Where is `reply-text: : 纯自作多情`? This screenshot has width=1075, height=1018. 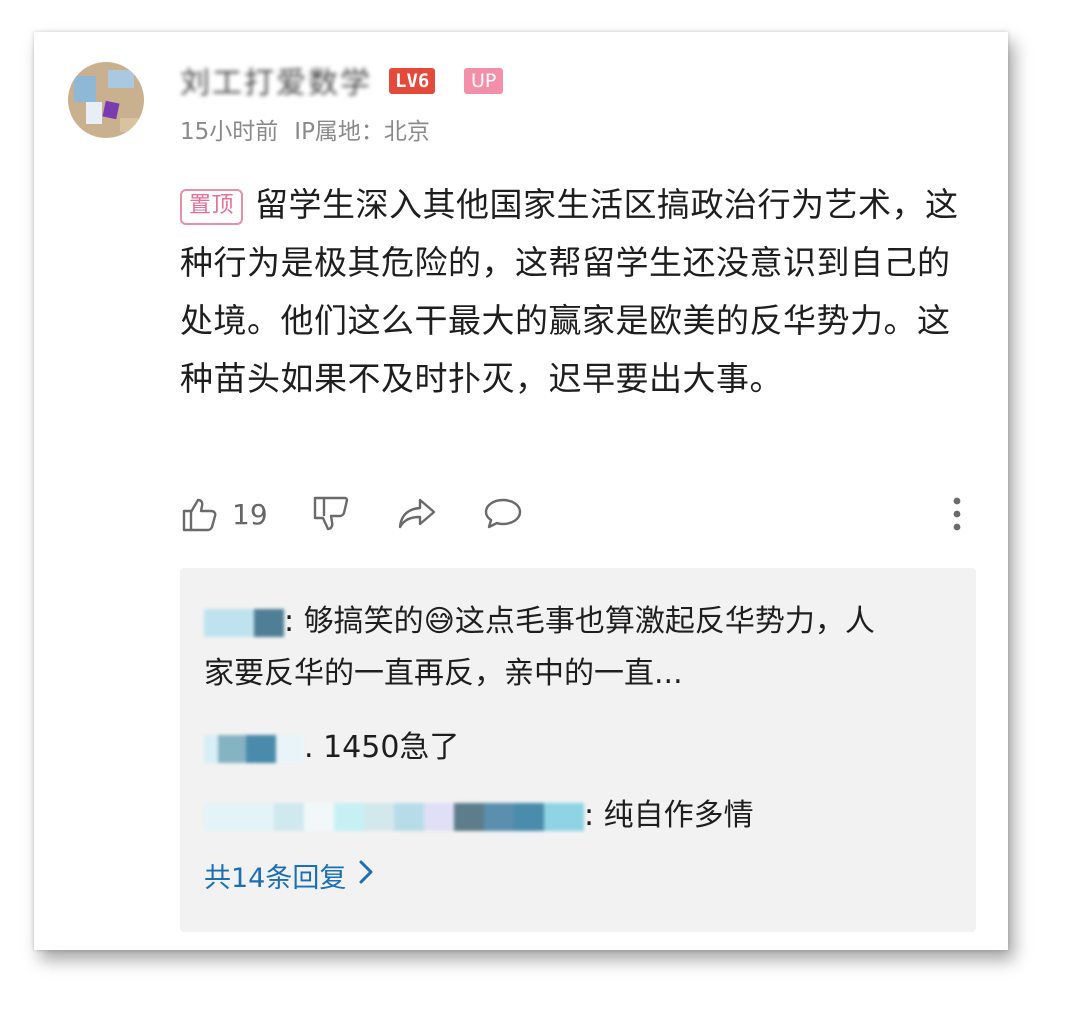 reply-text: : 纯自作多情 is located at coordinates (669, 815).